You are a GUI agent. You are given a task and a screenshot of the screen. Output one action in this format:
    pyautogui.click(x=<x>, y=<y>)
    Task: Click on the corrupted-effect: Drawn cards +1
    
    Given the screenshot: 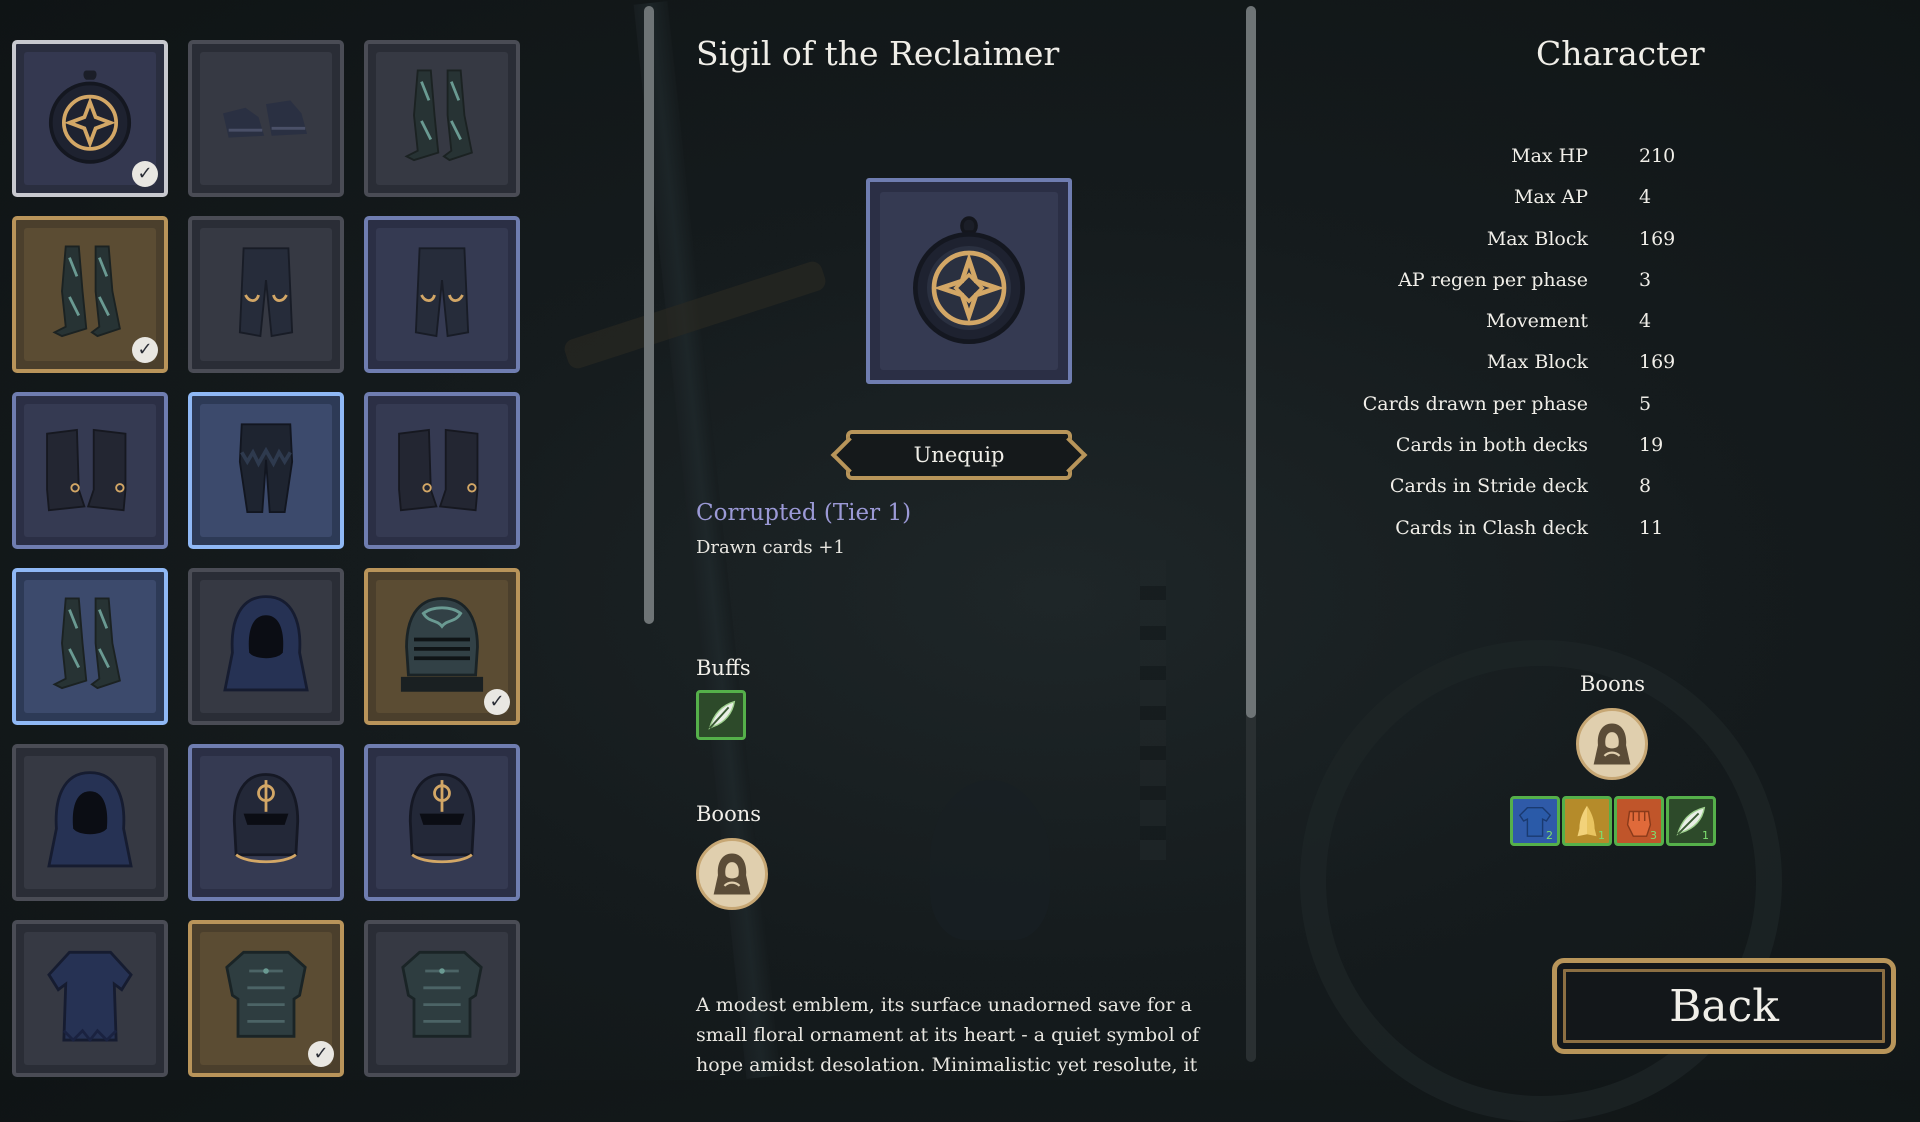 What is the action you would take?
    pyautogui.click(x=770, y=547)
    